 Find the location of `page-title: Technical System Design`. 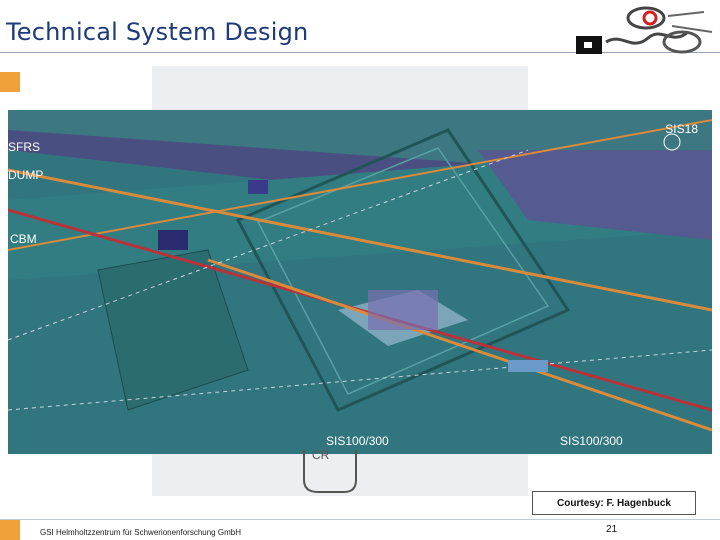

page-title: Technical System Design is located at coordinates (157, 32).